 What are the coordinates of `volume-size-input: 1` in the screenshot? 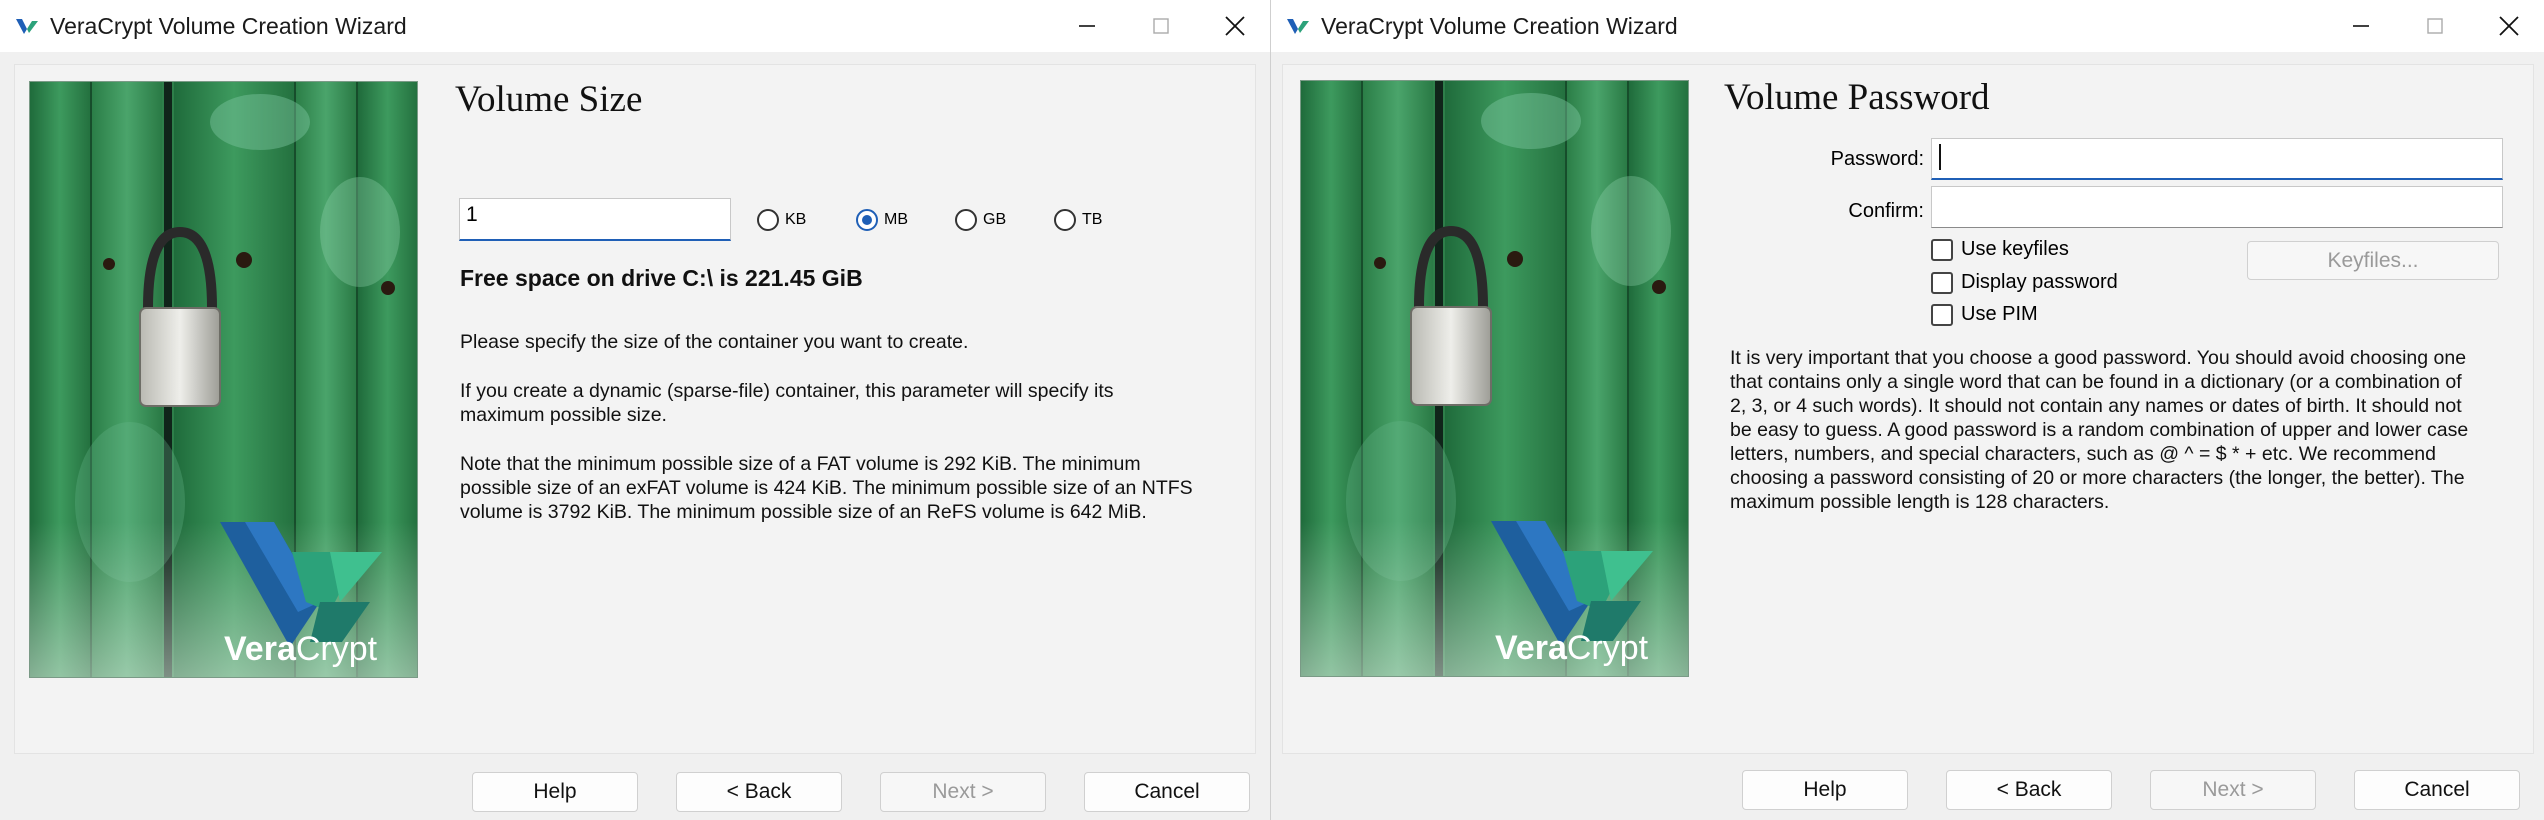 It's located at (595, 219).